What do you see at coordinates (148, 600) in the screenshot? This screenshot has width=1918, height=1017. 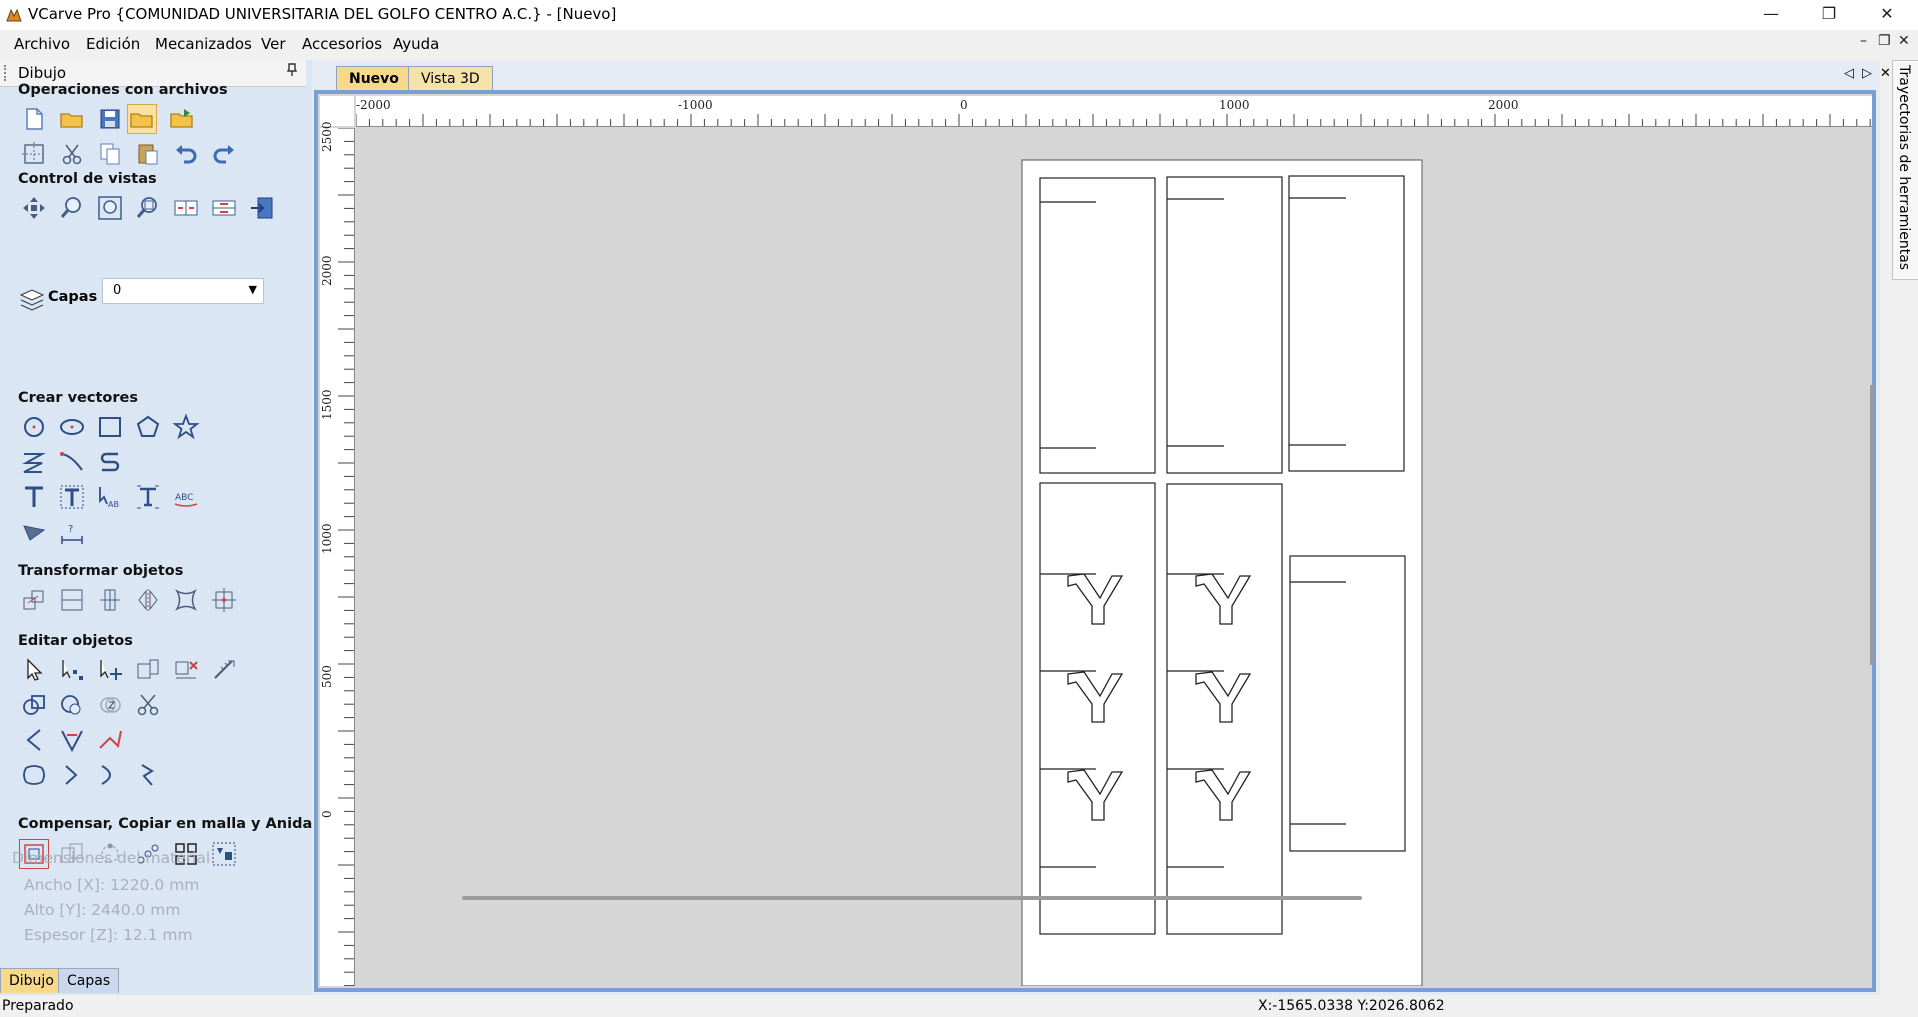 I see `mirror-icon` at bounding box center [148, 600].